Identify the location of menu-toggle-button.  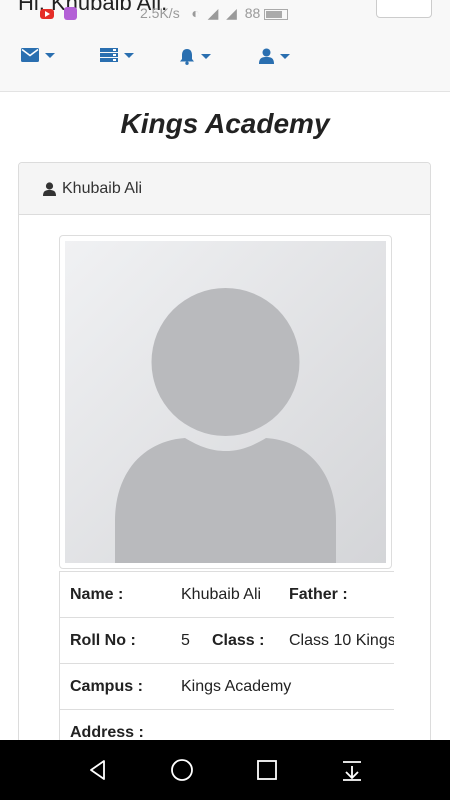
(404, 9).